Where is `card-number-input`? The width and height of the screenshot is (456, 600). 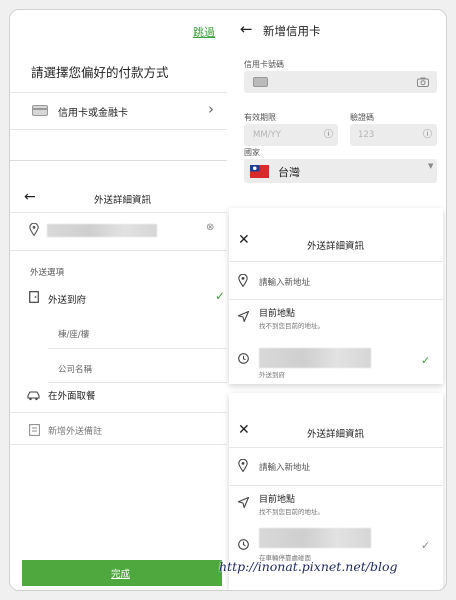
card-number-input is located at coordinates (340, 82).